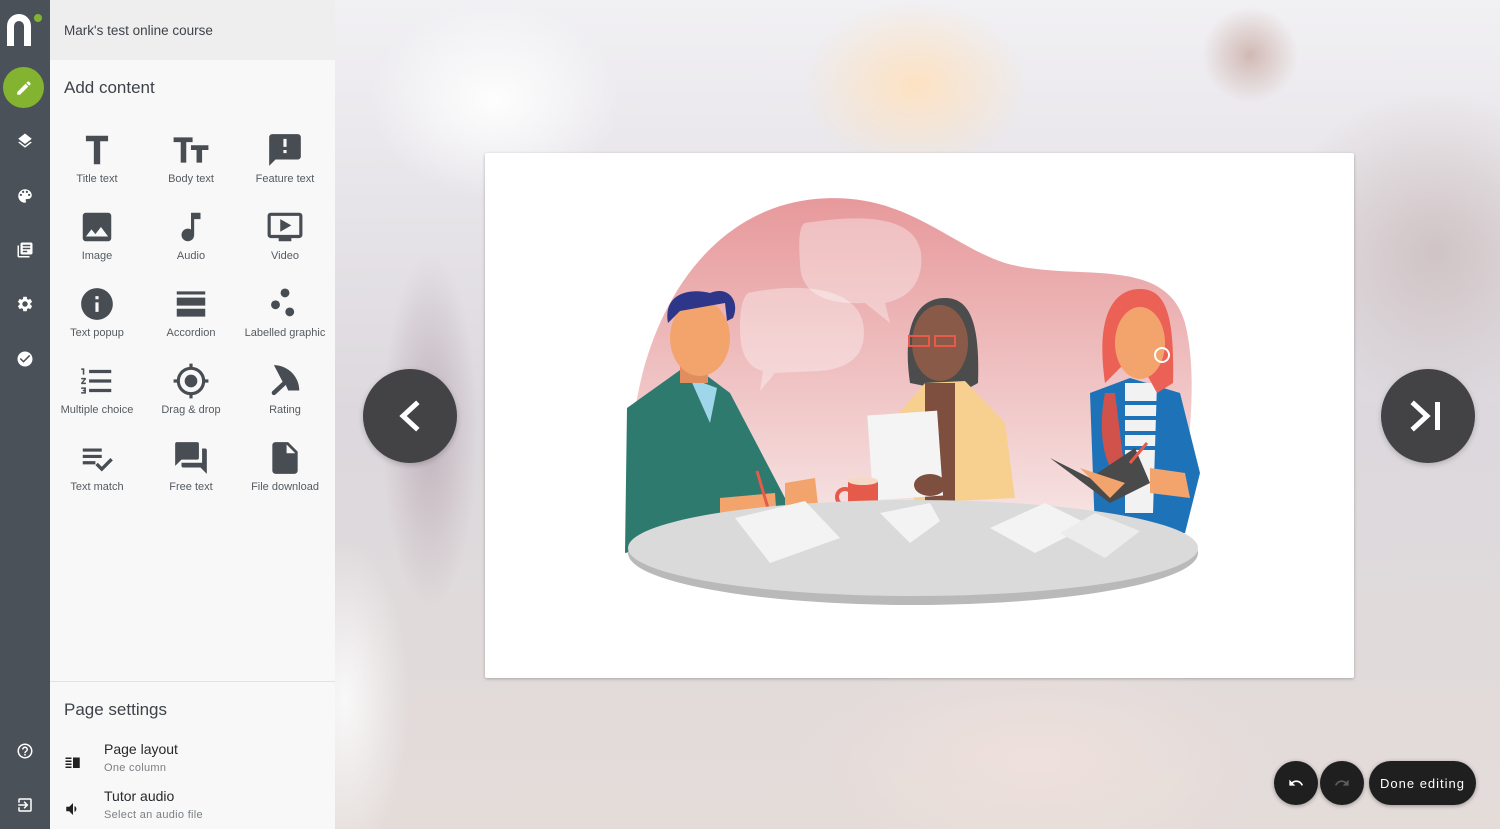 The height and width of the screenshot is (829, 1500). What do you see at coordinates (191, 150) in the screenshot?
I see `body-text-icon` at bounding box center [191, 150].